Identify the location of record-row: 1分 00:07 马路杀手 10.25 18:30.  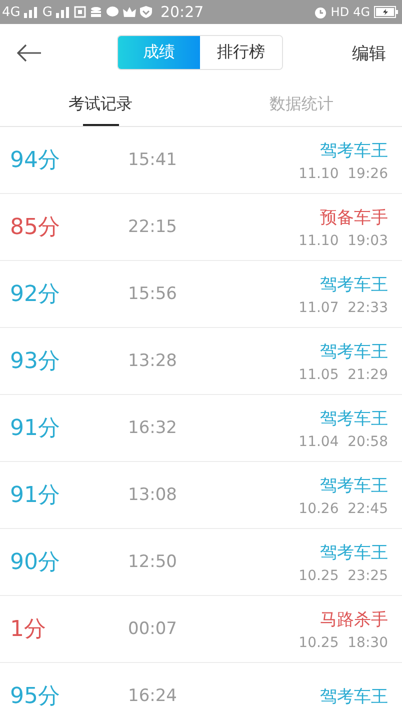
(201, 629).